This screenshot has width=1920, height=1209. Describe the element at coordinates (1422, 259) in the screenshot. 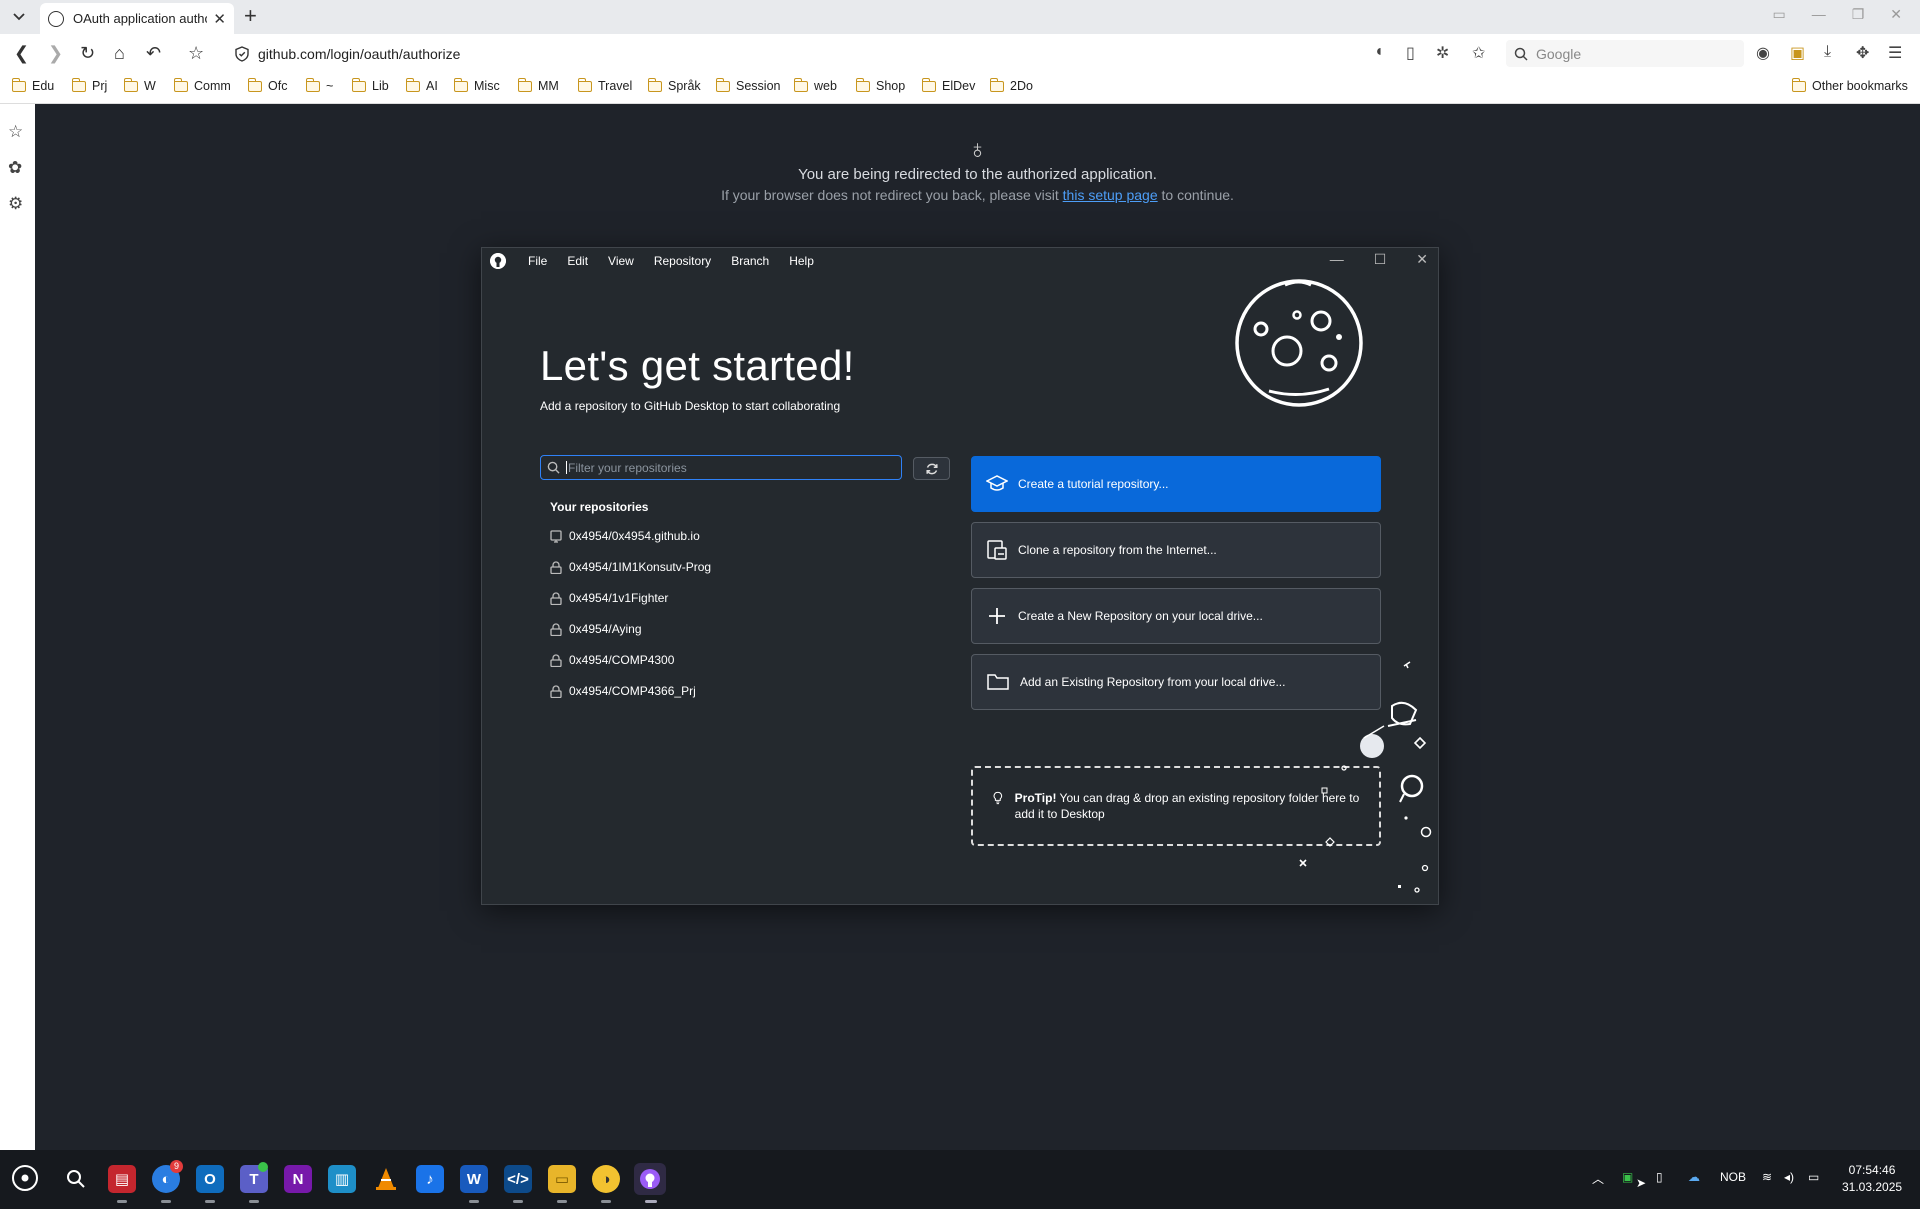

I see `close-icon: ✕` at that location.